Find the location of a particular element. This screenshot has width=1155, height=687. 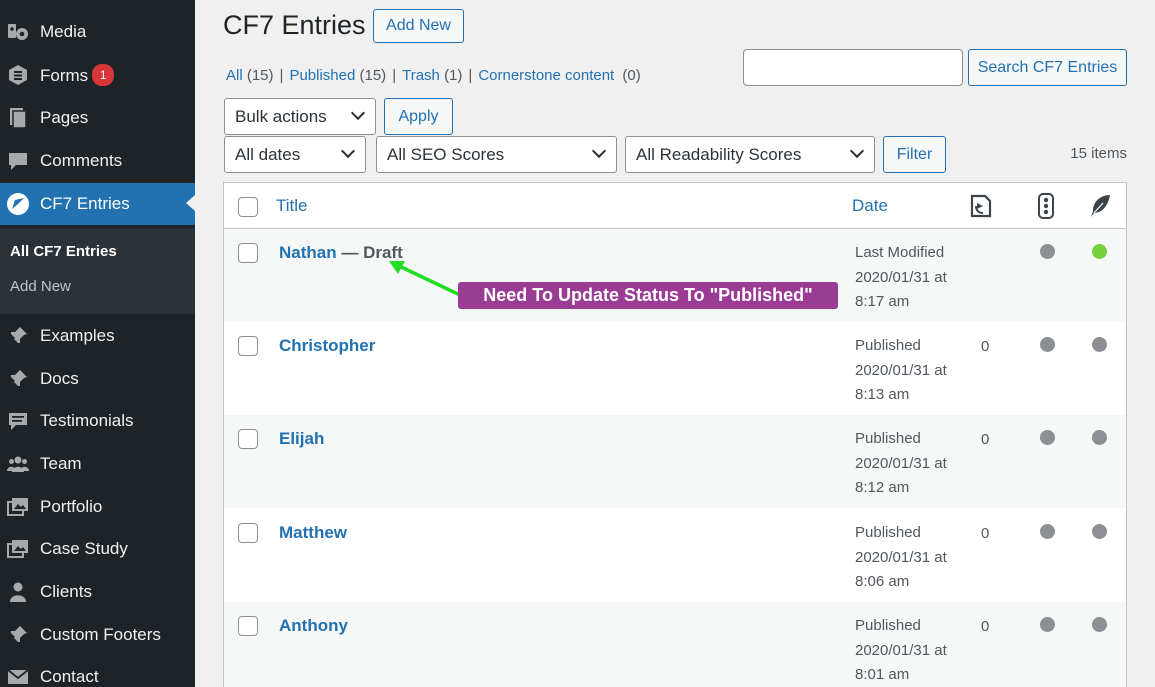

testimonials-icon is located at coordinates (18, 421).